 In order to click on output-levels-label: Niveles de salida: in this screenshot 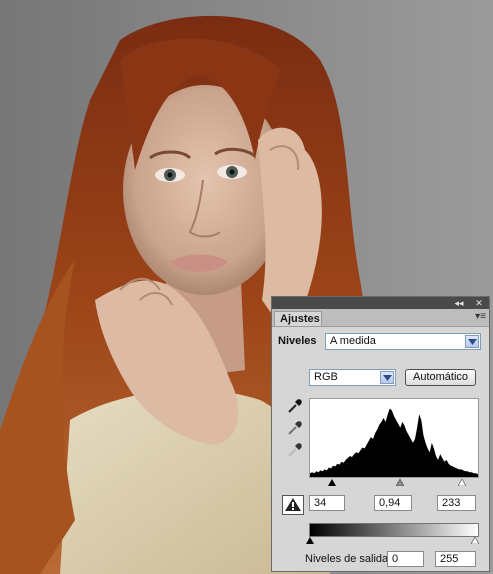, I will do `click(348, 559)`.